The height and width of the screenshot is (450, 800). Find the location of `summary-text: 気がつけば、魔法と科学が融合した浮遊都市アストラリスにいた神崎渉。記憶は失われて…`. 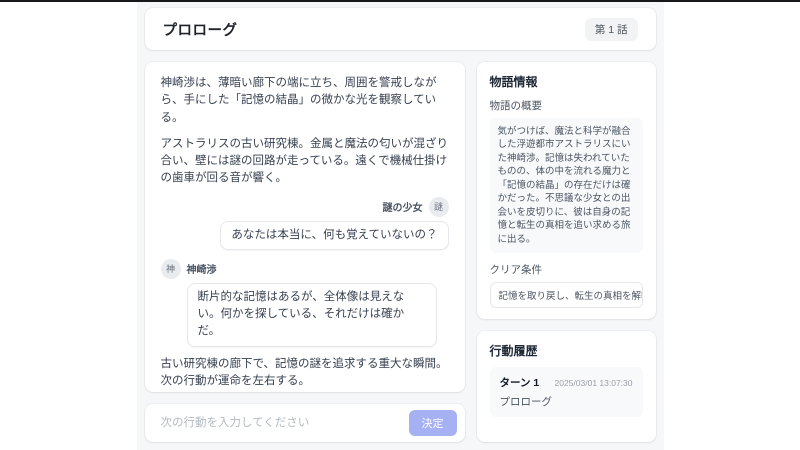

summary-text: 気がつけば、魔法と科学が融合した浮遊都市アストラリスにいた神崎渉。記憶は失われて… is located at coordinates (566, 186).